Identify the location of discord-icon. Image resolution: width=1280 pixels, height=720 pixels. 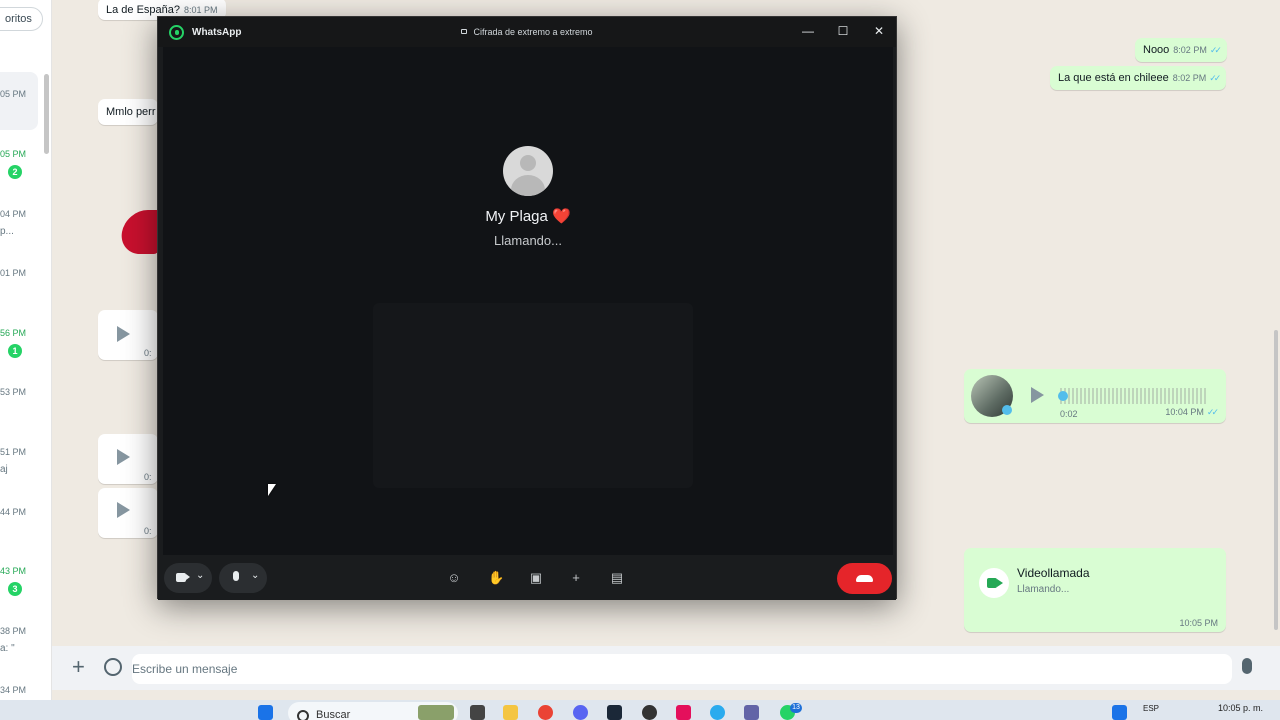
(580, 712).